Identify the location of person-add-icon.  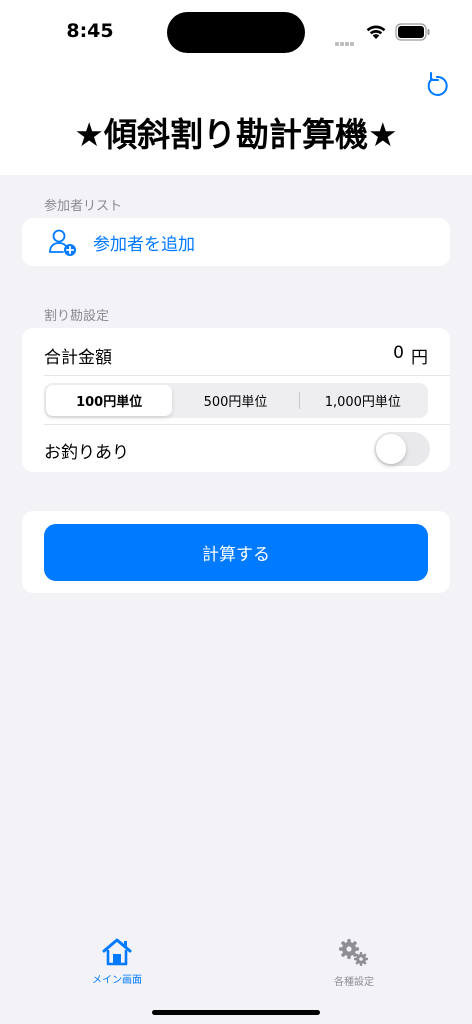
(63, 244).